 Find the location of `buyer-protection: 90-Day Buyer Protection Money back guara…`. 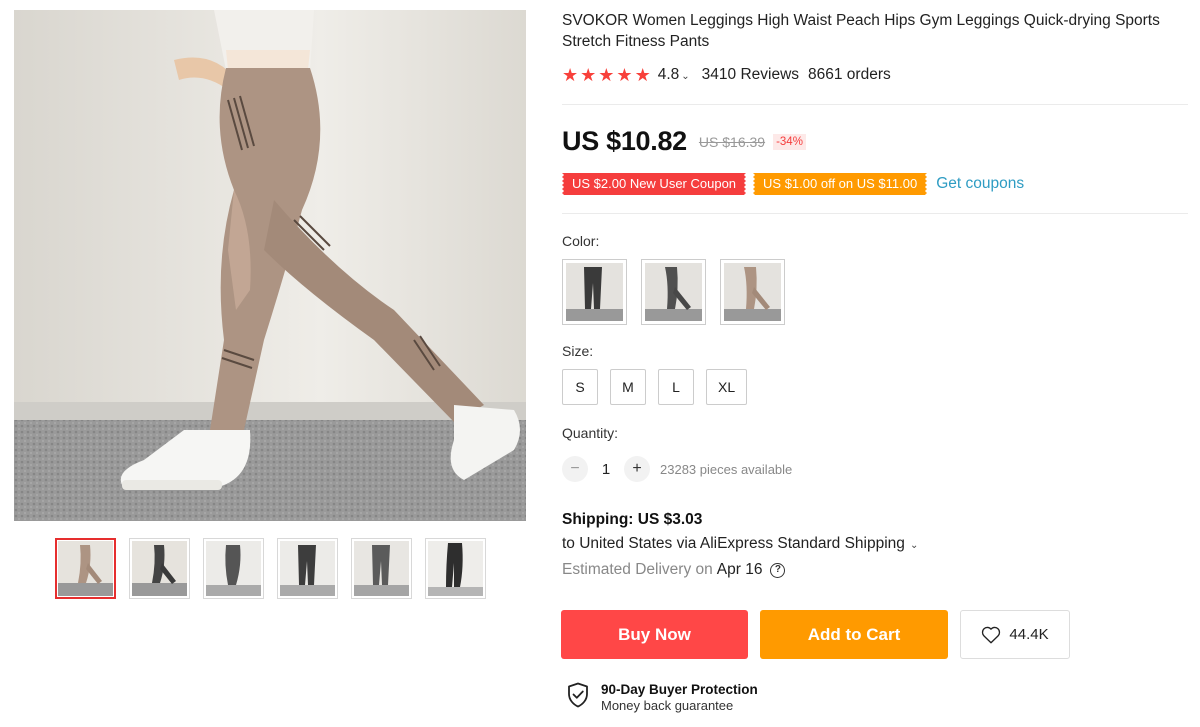

buyer-protection: 90-Day Buyer Protection Money back guara… is located at coordinates (662, 698).